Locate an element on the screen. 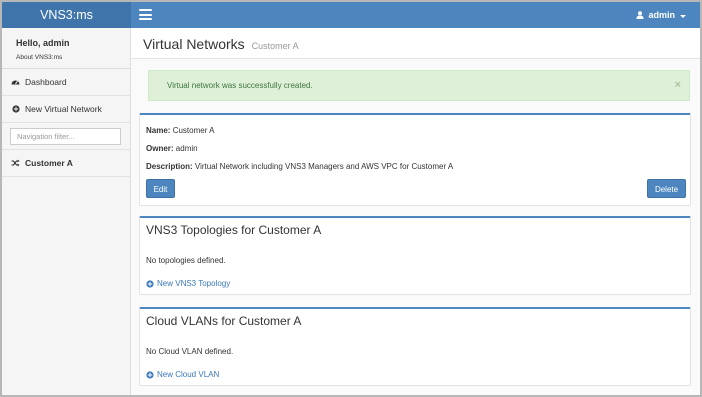 The height and width of the screenshot is (397, 702). new-cloud-vlan-link: New Cloud VLAN is located at coordinates (182, 374).